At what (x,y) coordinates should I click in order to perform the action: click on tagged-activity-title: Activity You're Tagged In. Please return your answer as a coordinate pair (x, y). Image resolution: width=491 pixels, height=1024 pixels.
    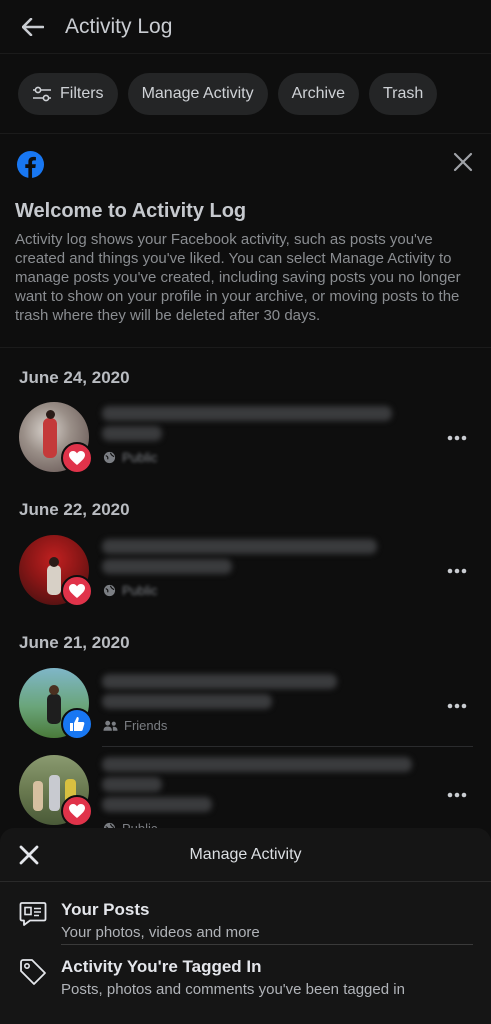
    Looking at the image, I should click on (161, 966).